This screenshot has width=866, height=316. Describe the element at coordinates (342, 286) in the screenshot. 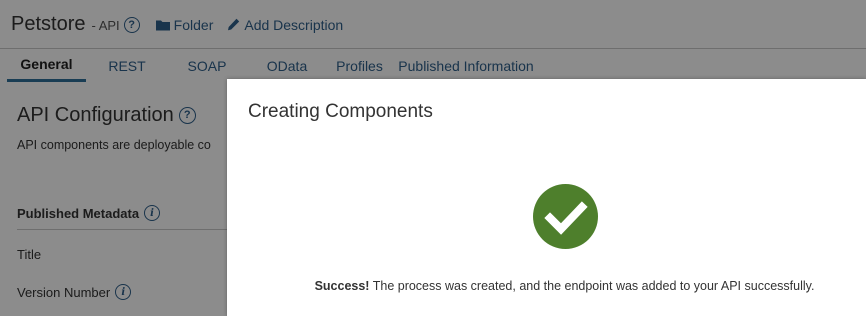

I see `success-message-strong: Success!` at that location.